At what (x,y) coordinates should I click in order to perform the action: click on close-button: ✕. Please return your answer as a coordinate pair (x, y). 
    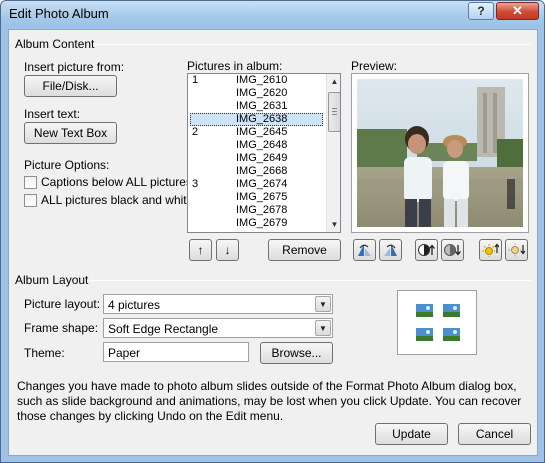
    Looking at the image, I should click on (517, 11).